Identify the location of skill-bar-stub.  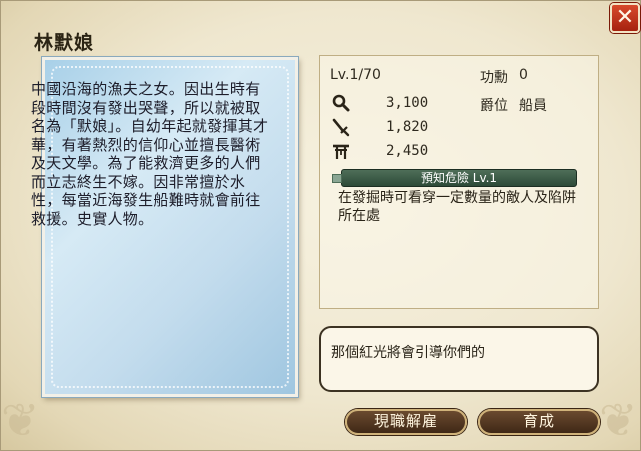
(337, 178).